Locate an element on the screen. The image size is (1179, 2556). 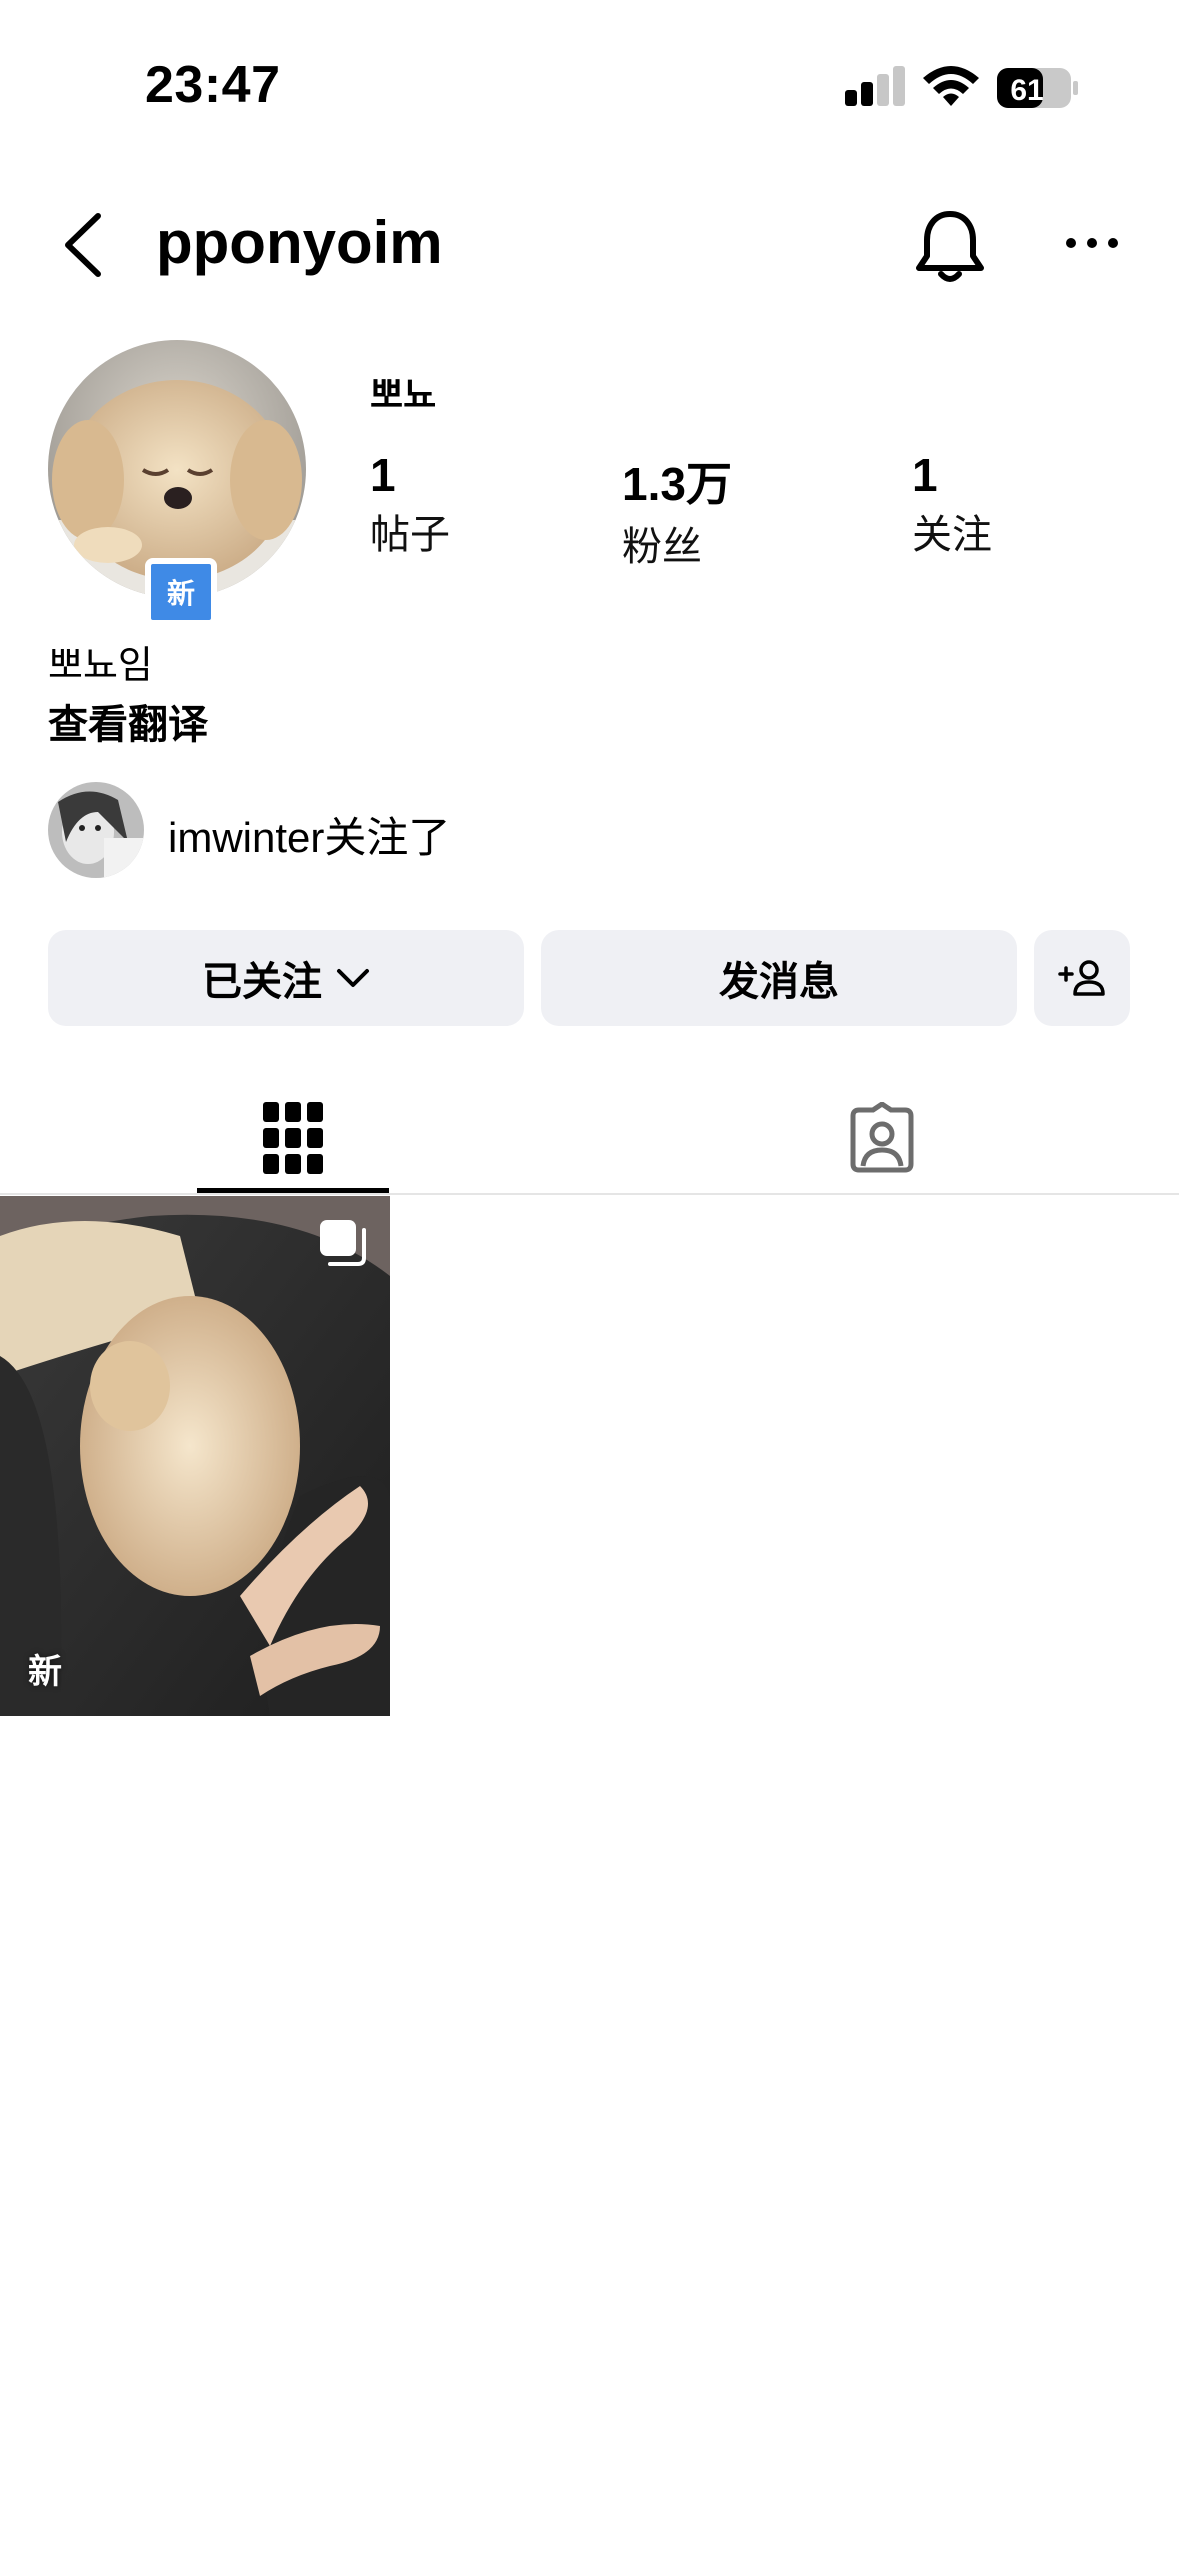
following-button: 已关注 is located at coordinates (286, 978).